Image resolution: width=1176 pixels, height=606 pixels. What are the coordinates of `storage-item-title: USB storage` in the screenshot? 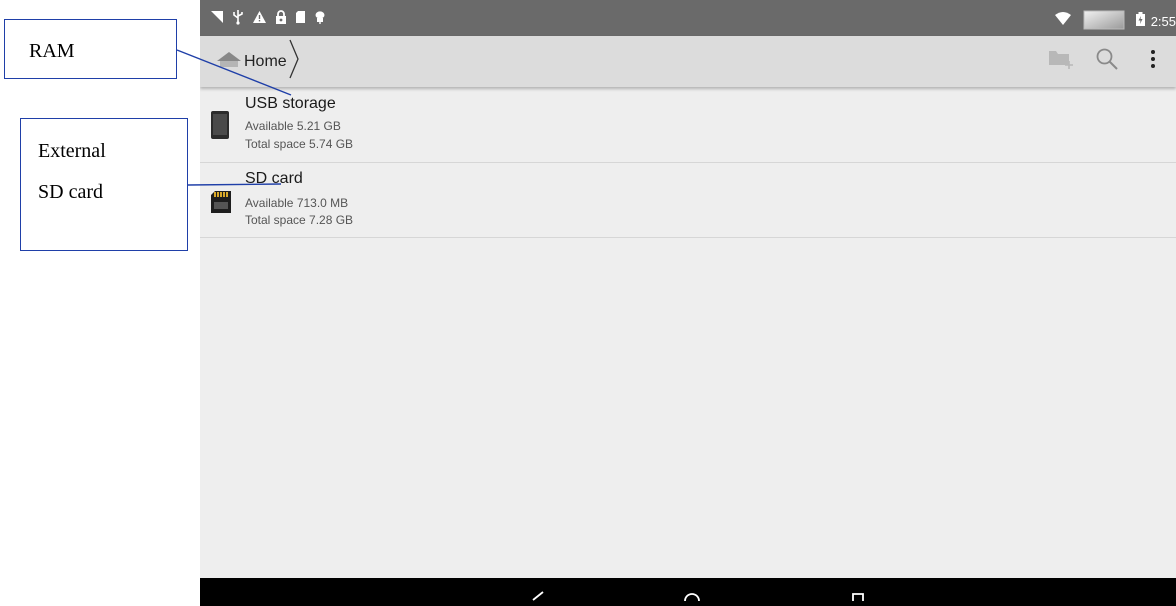 It's located at (290, 103).